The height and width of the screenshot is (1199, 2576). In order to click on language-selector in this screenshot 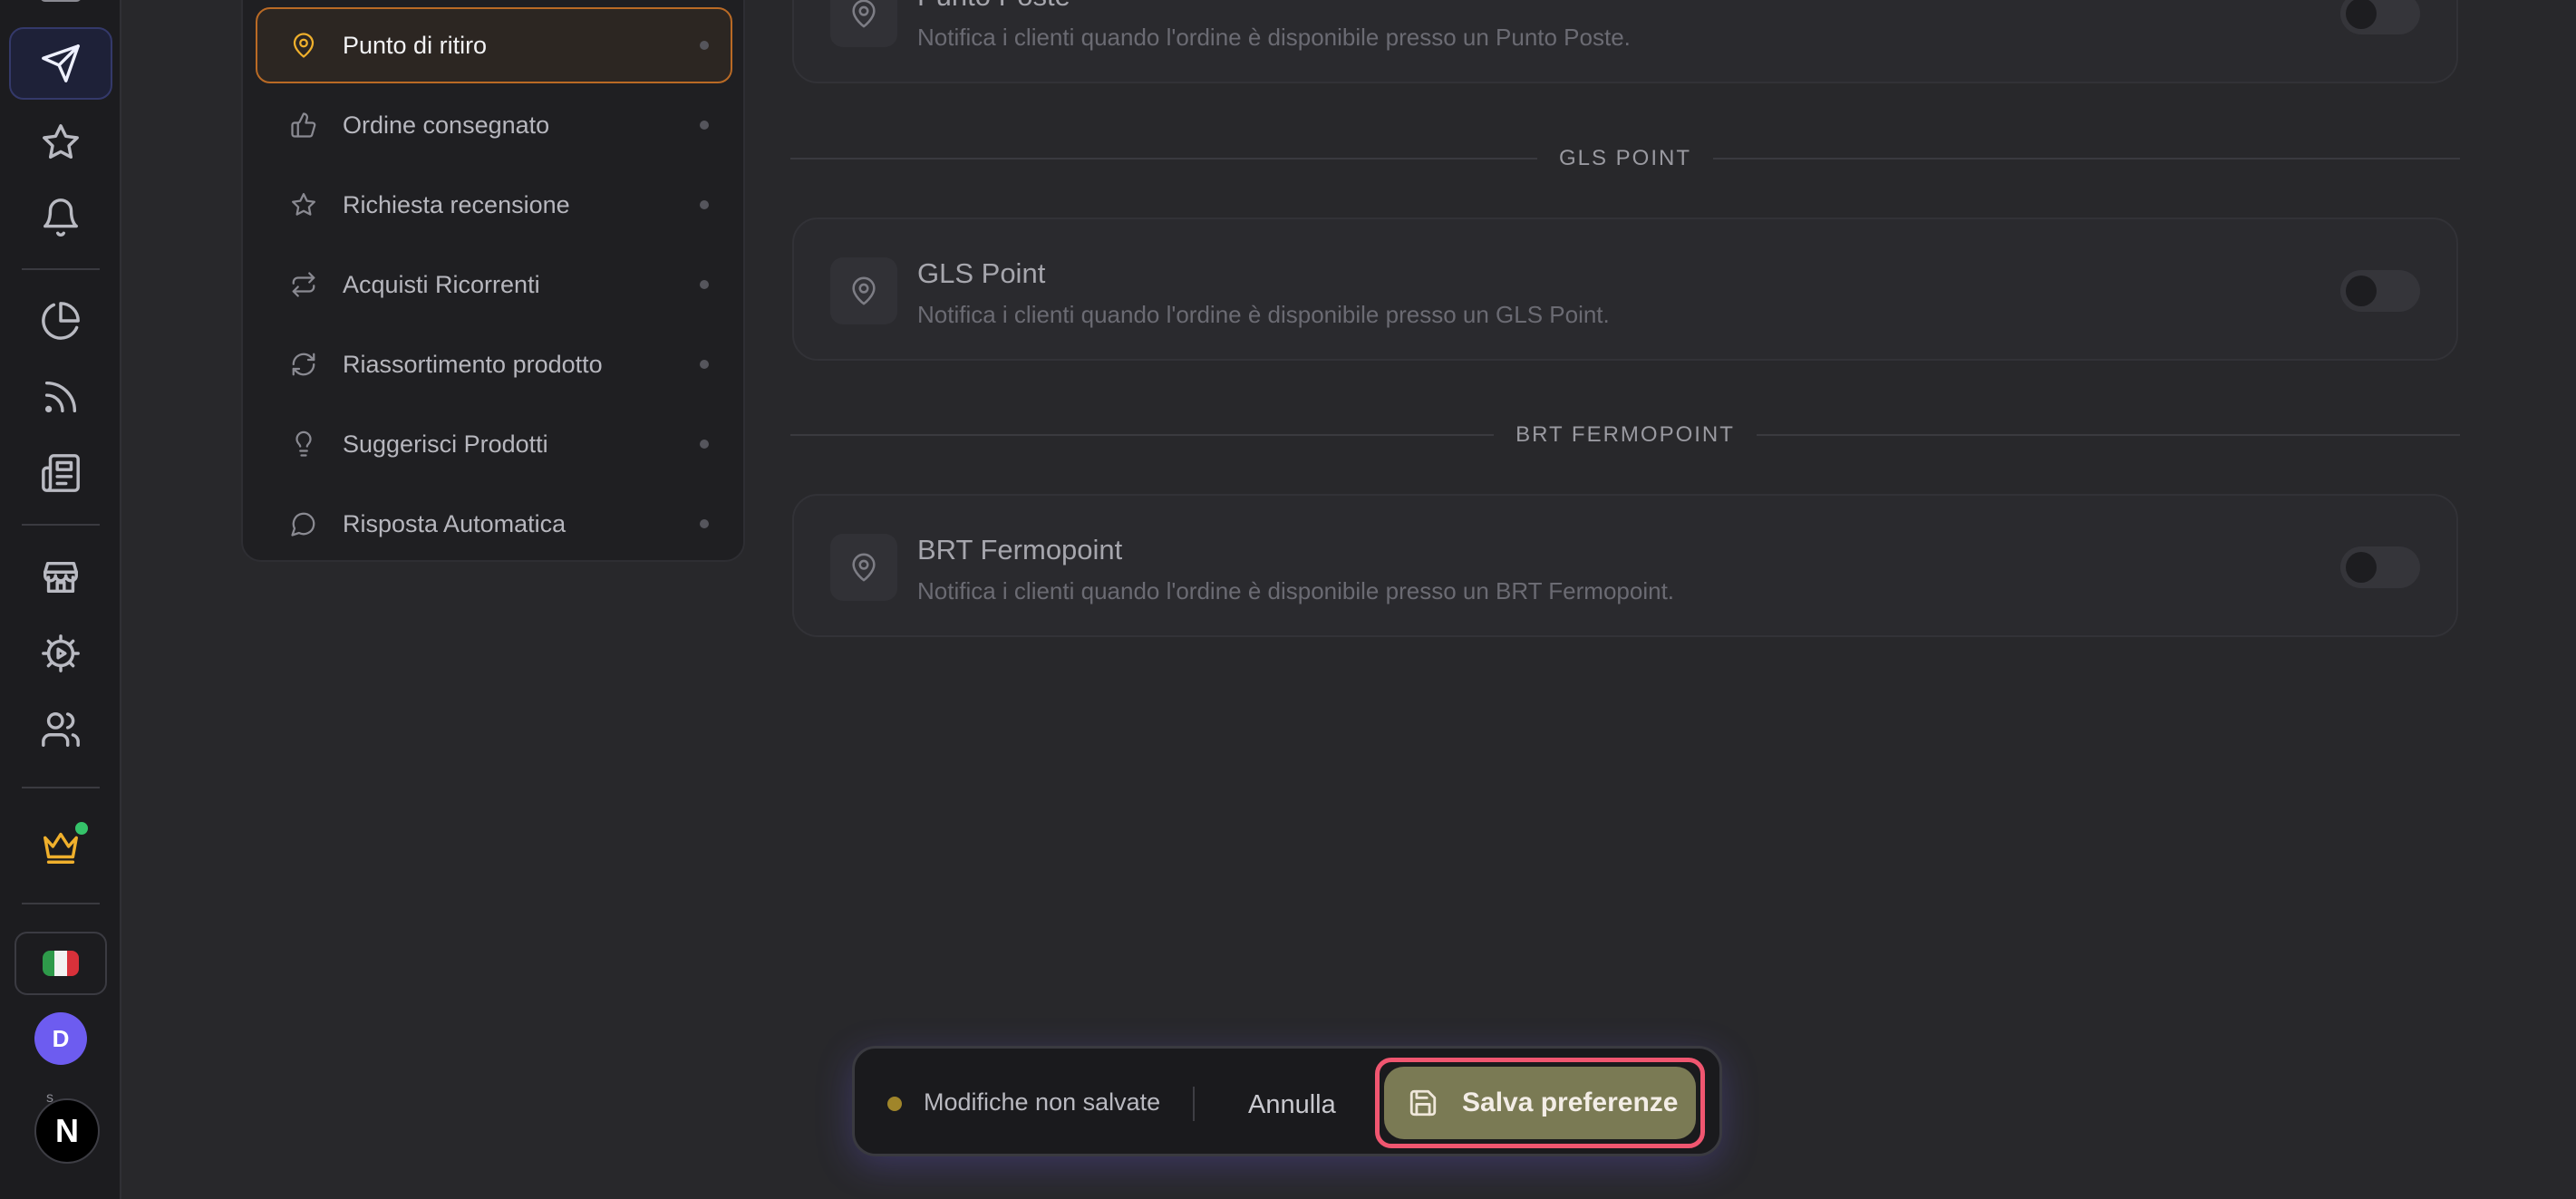, I will do `click(61, 963)`.